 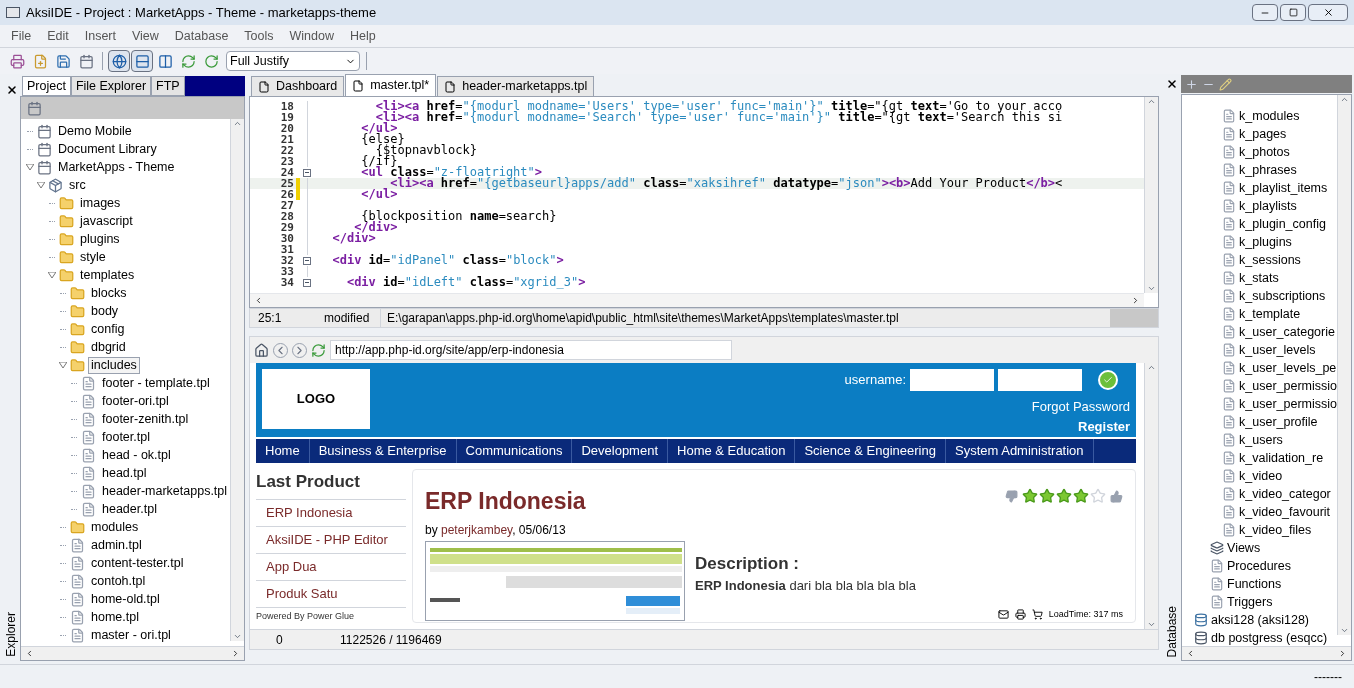 What do you see at coordinates (145, 36) in the screenshot?
I see `menu-item: View` at bounding box center [145, 36].